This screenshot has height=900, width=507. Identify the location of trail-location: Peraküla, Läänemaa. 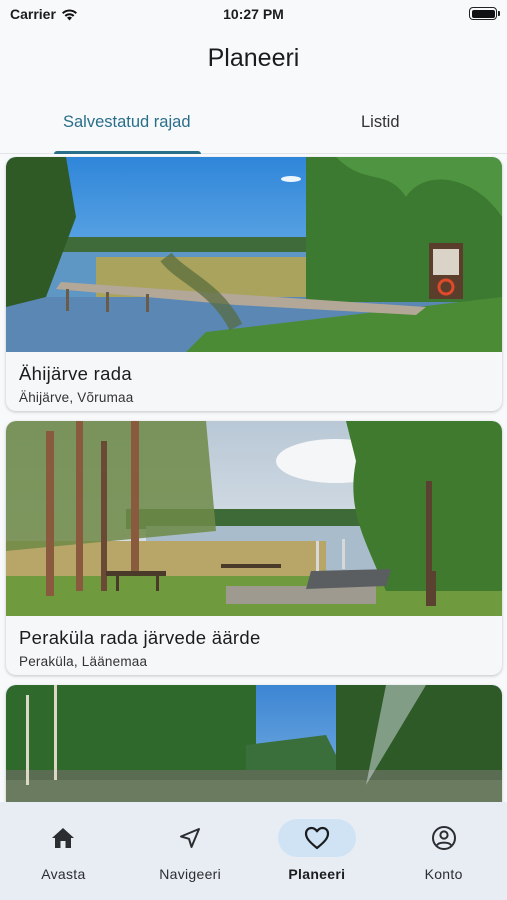
(83, 661).